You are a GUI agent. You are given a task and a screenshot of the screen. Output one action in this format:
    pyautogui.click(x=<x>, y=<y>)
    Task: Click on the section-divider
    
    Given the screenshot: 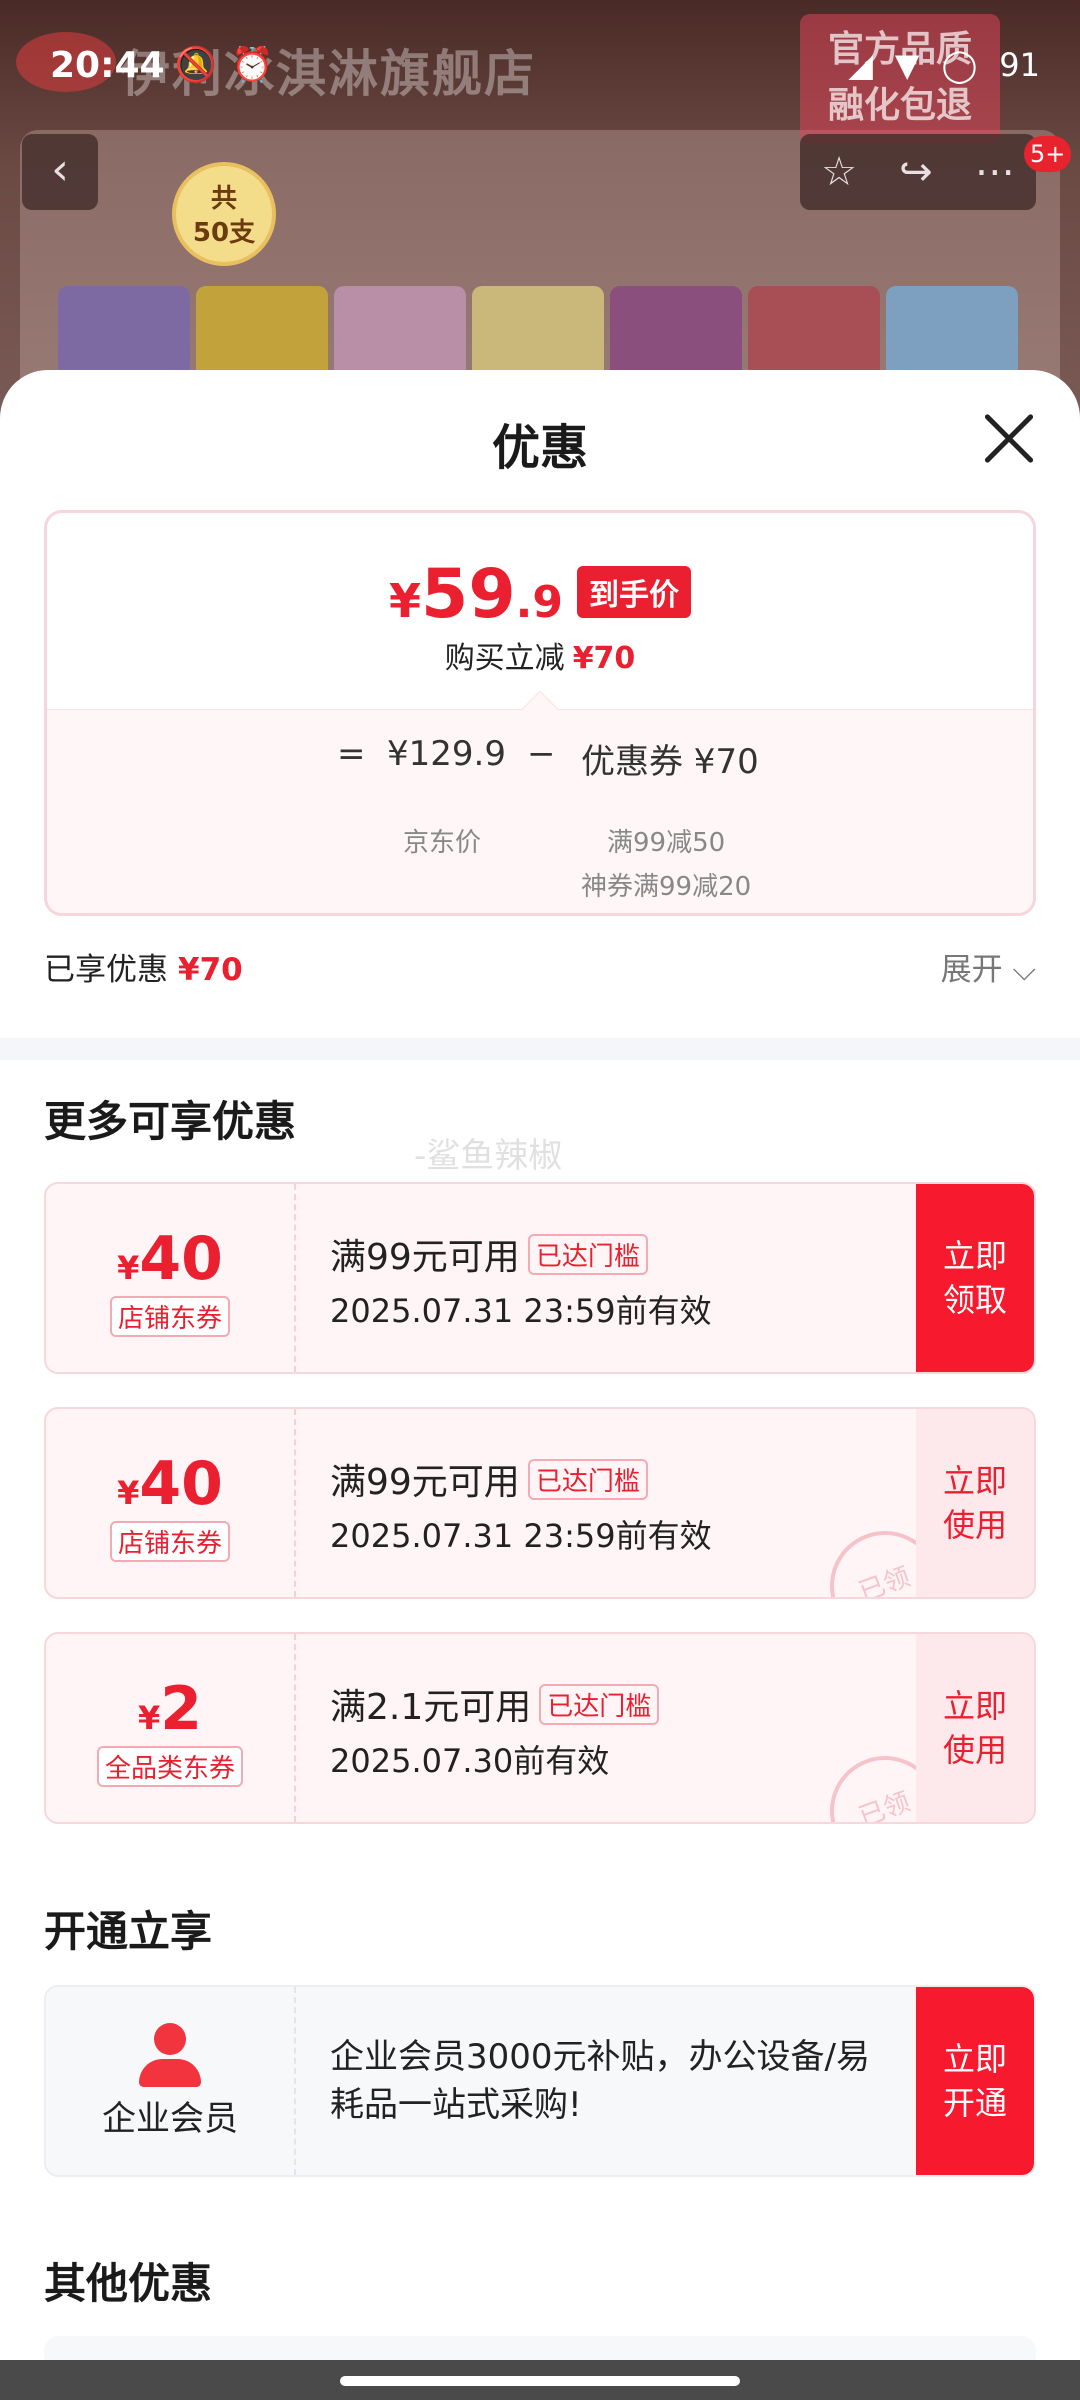 What is the action you would take?
    pyautogui.click(x=540, y=1049)
    